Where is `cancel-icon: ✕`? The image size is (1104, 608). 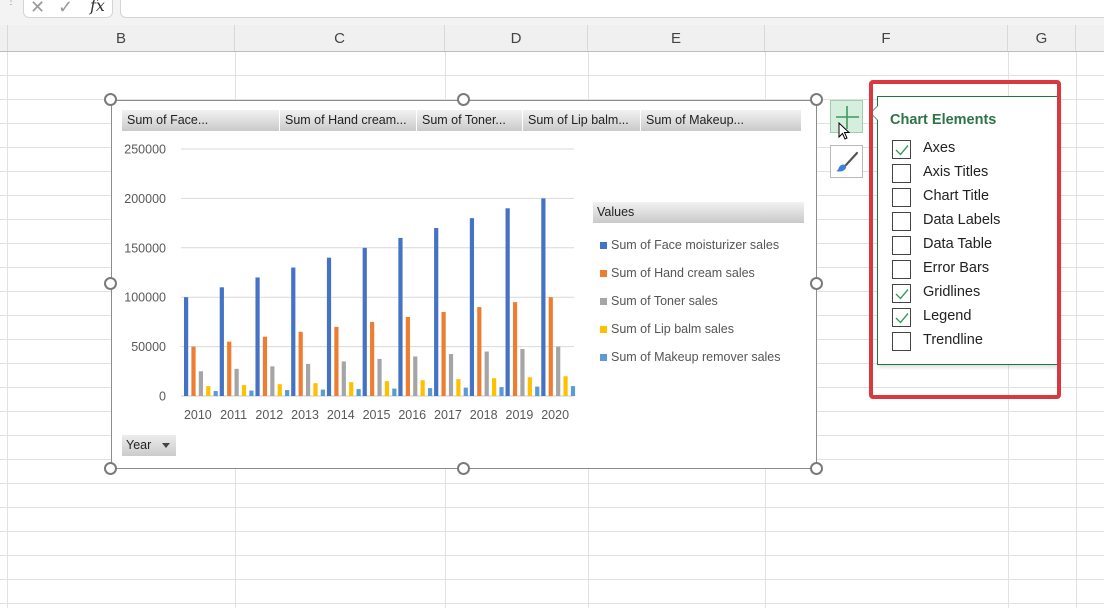 cancel-icon: ✕ is located at coordinates (37, 9).